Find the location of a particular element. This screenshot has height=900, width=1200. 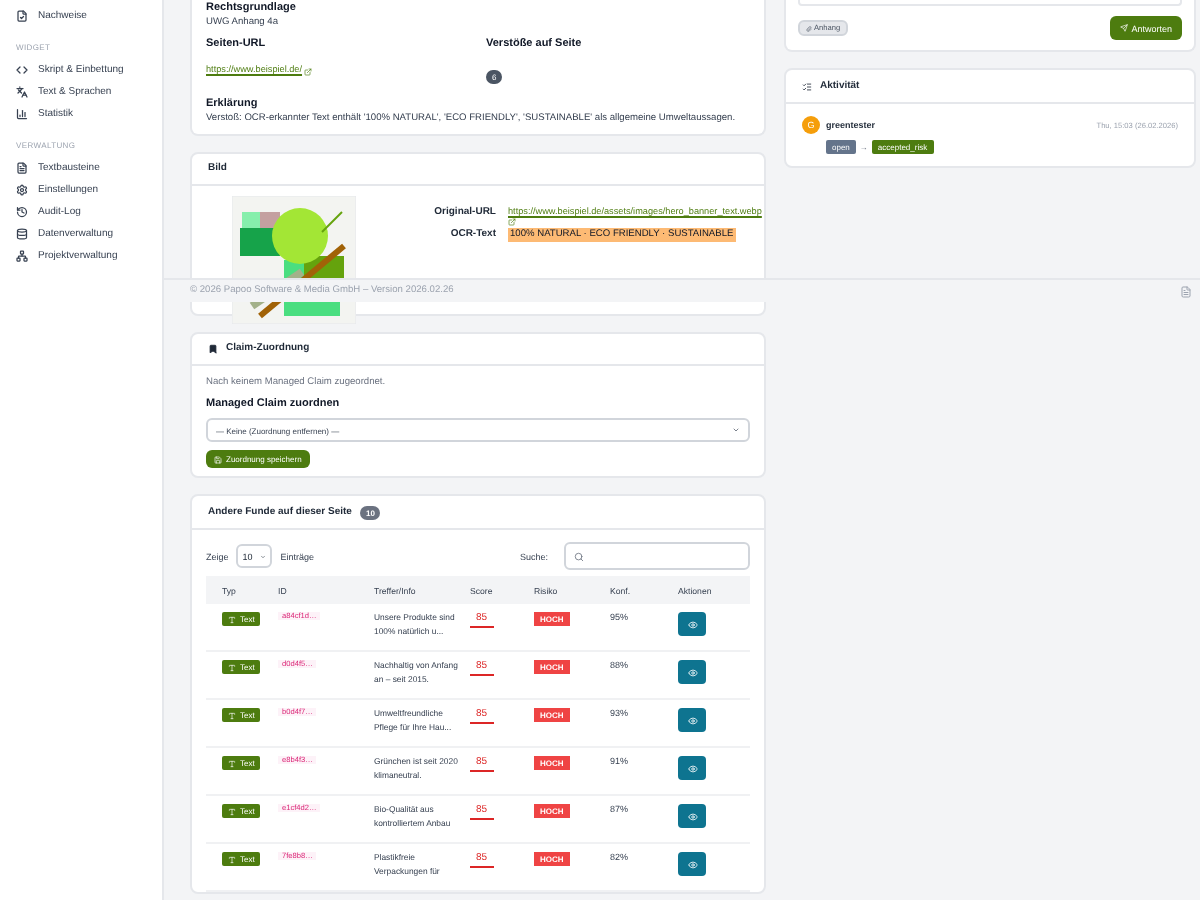

network-icon is located at coordinates (22, 256).